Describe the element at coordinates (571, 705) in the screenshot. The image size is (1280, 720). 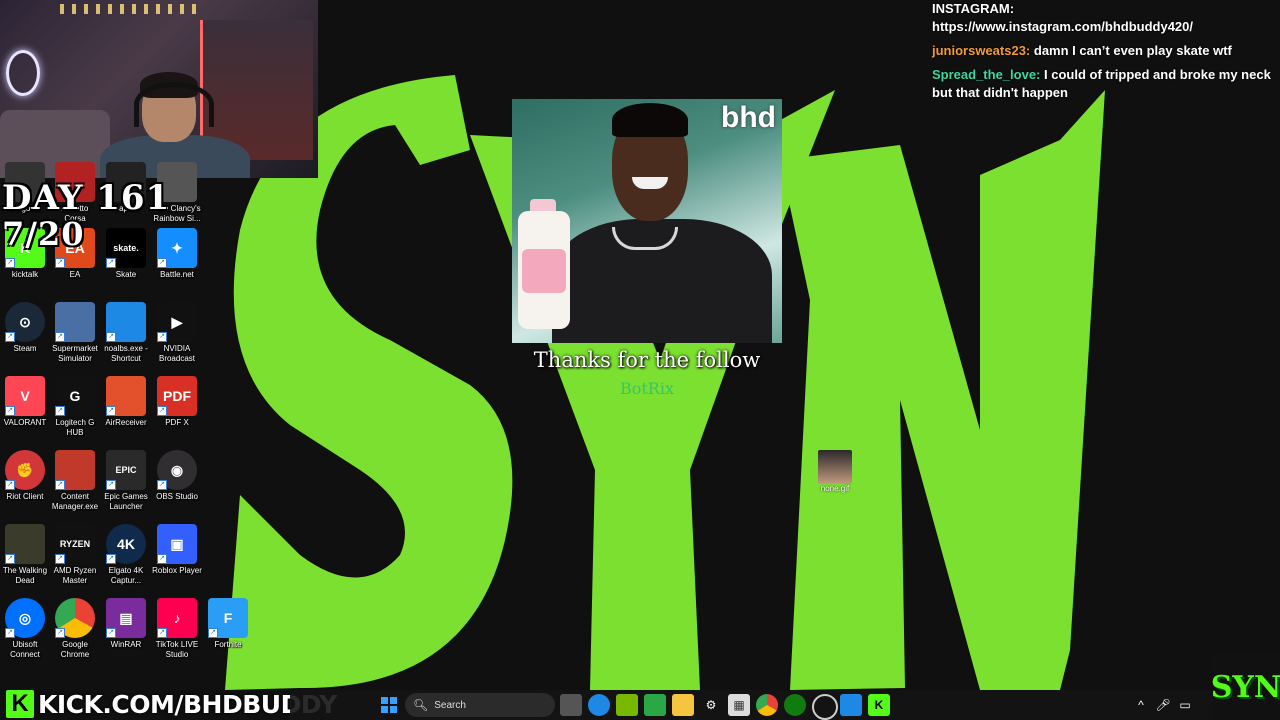
I see `task-view-icon` at that location.